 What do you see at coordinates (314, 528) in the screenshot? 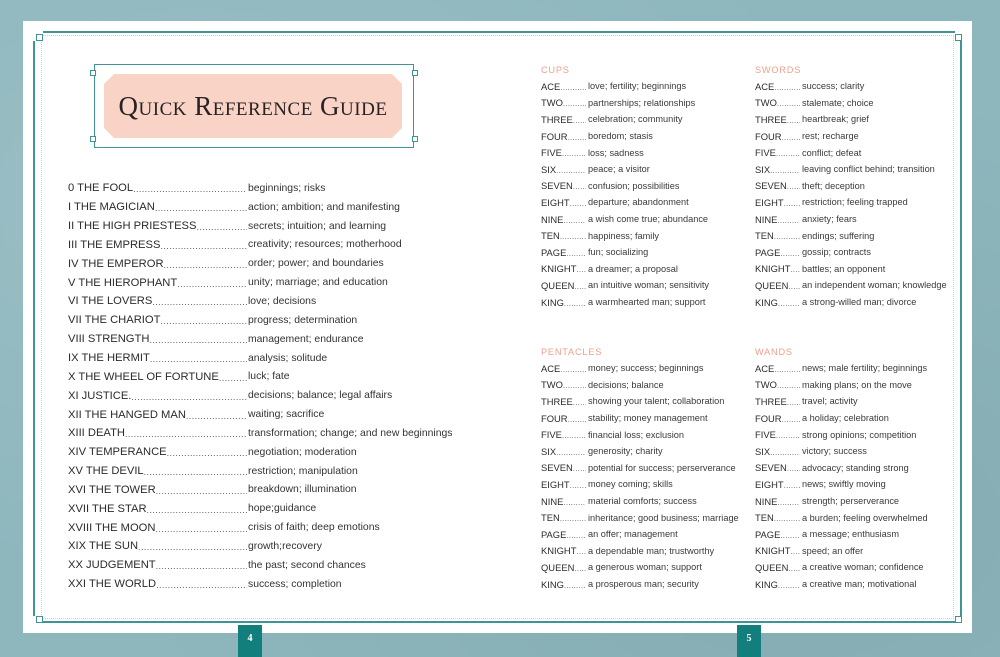
I see `card-meaning: crisis of faith; deep emotions` at bounding box center [314, 528].